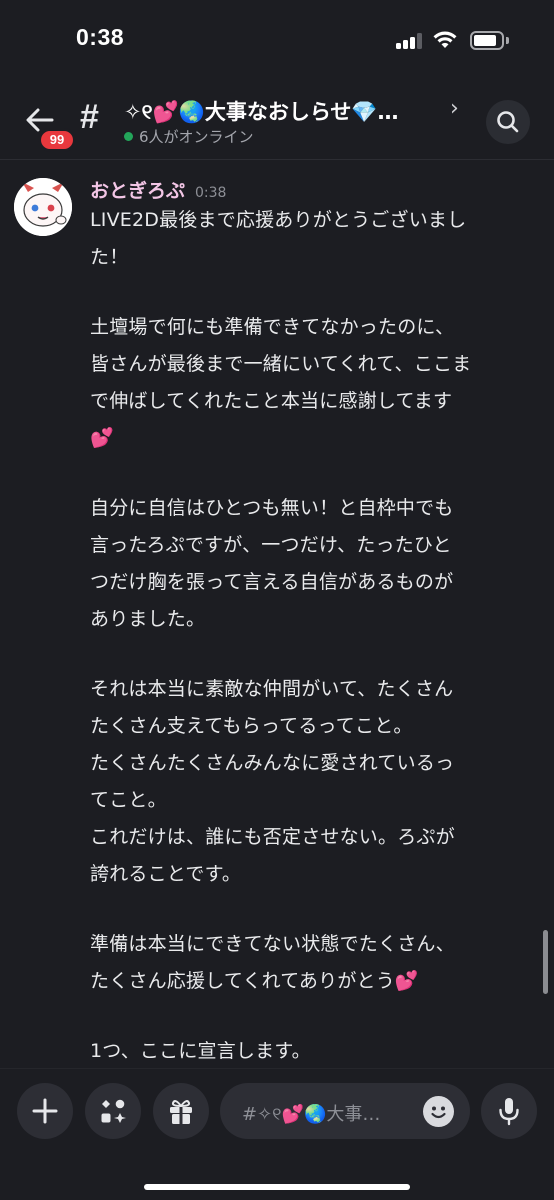 Image resolution: width=554 pixels, height=1200 pixels. I want to click on message-timestamp: 0:38, so click(211, 193).